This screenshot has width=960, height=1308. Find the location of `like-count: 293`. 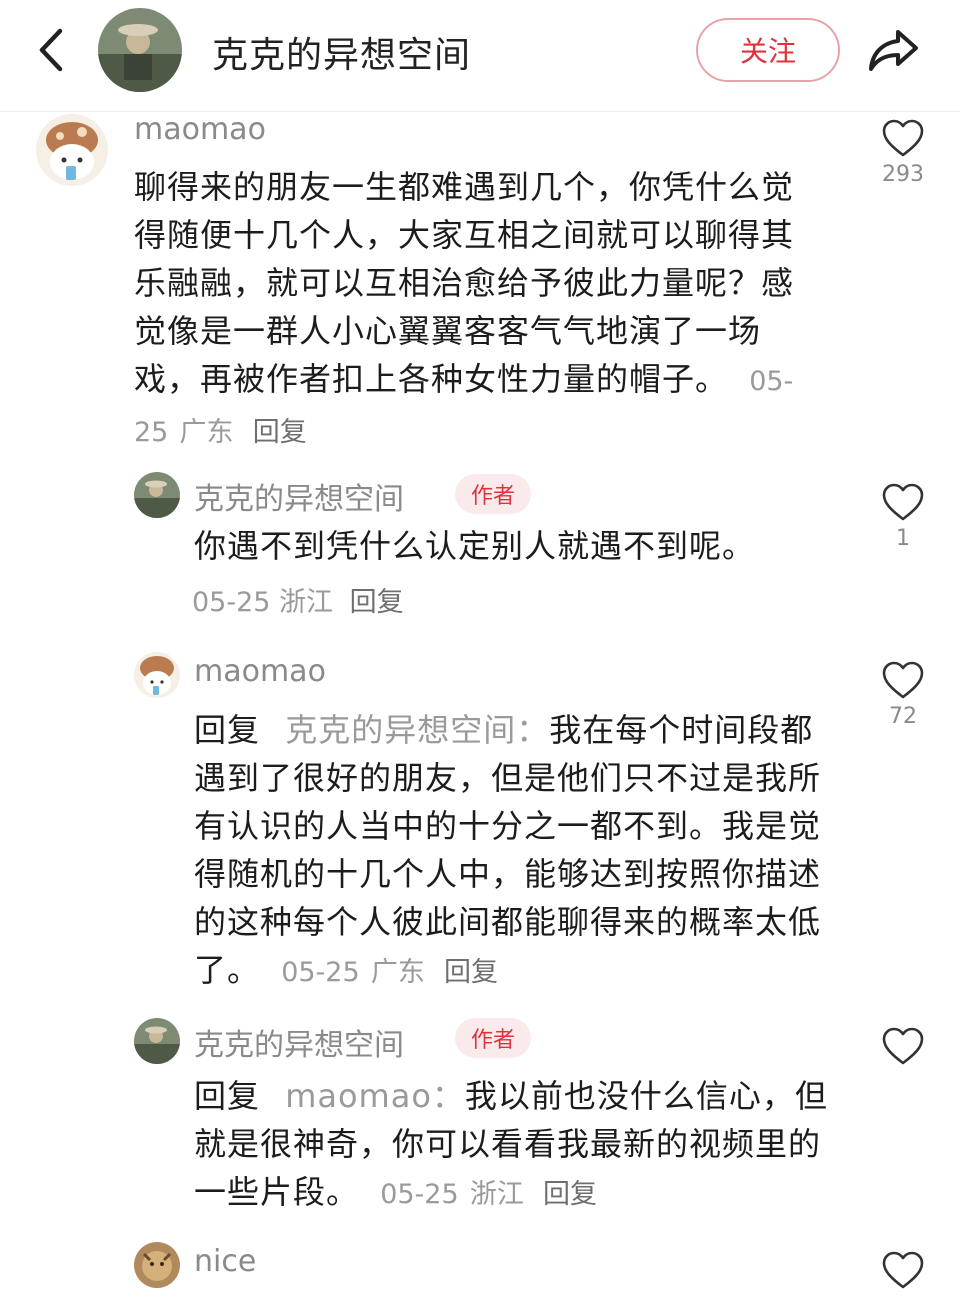

like-count: 293 is located at coordinates (903, 174).